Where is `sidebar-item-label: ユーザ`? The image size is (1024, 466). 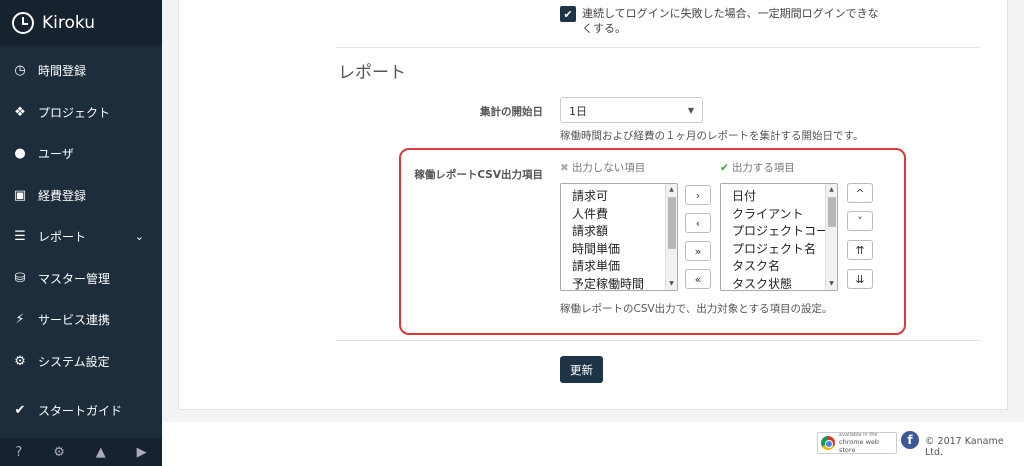
sidebar-item-label: ユーザ is located at coordinates (56, 154).